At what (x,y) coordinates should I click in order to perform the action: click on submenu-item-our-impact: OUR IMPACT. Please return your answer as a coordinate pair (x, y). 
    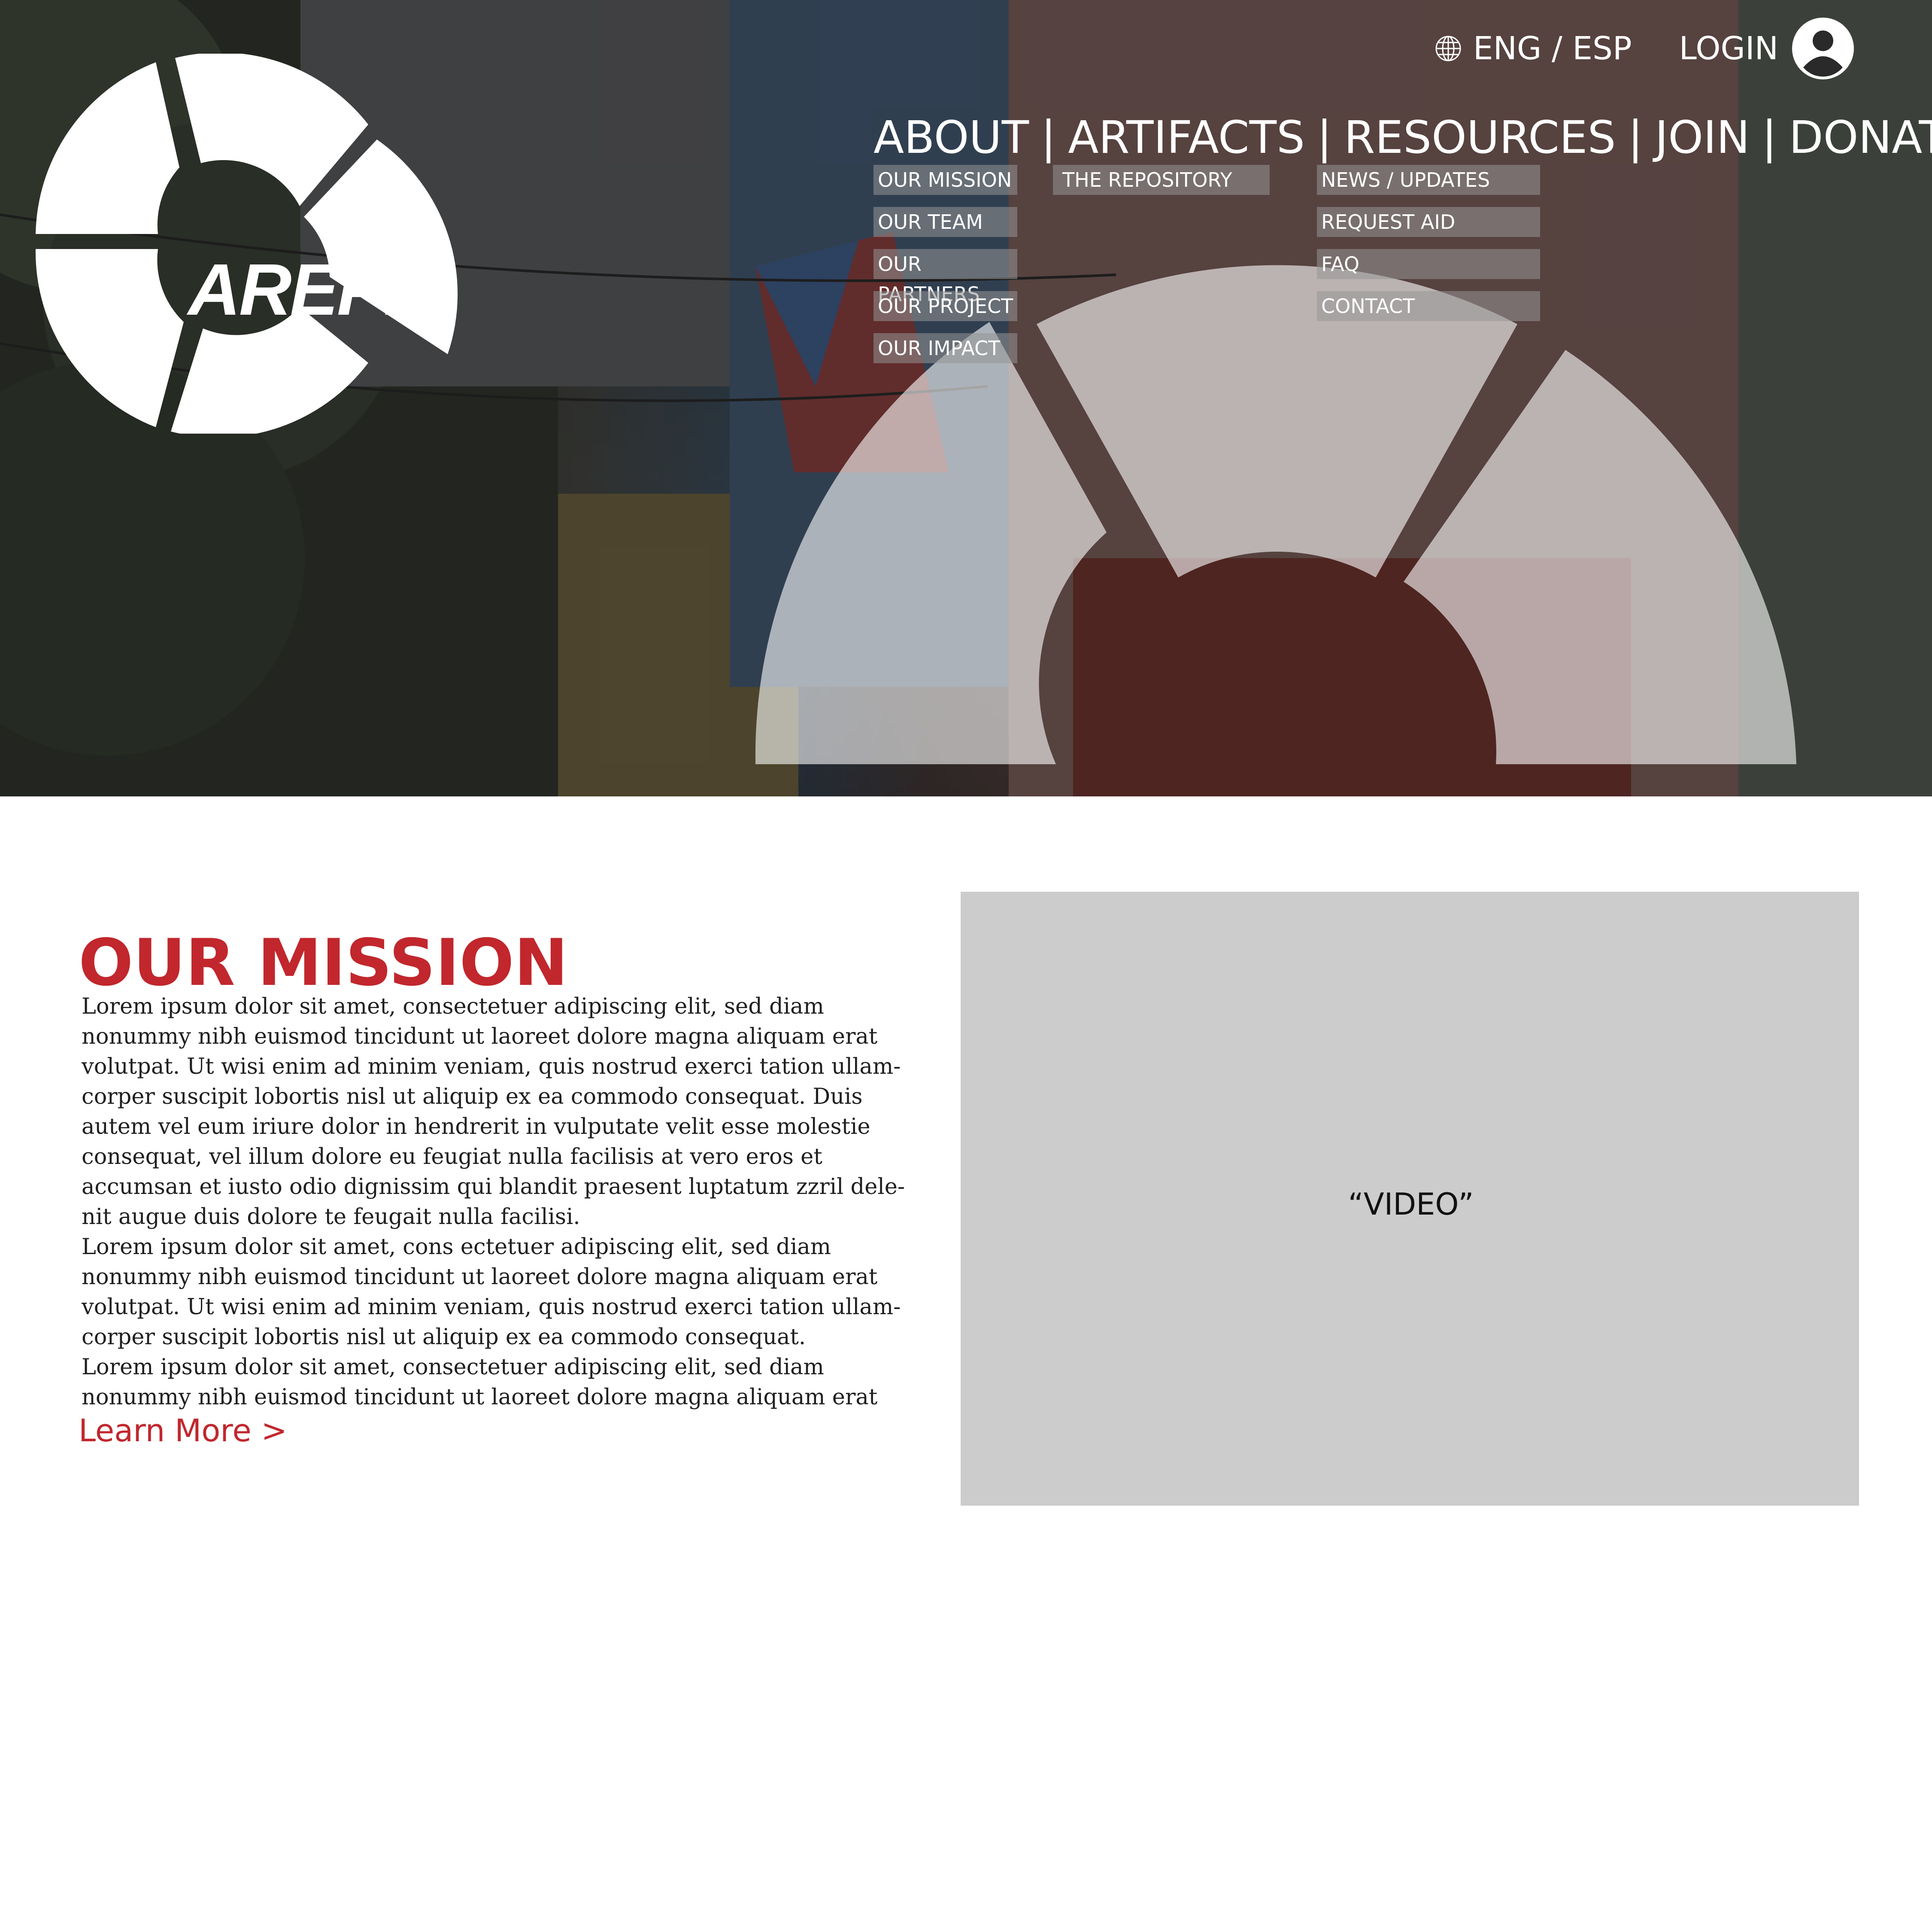
    Looking at the image, I should click on (945, 348).